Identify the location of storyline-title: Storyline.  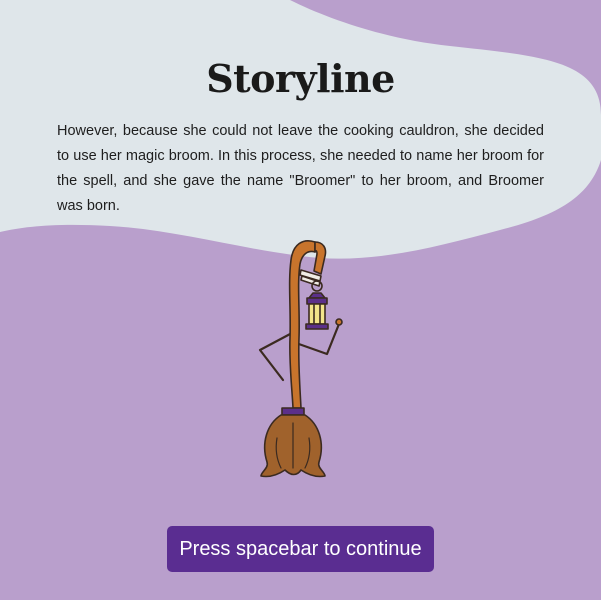
(300, 78).